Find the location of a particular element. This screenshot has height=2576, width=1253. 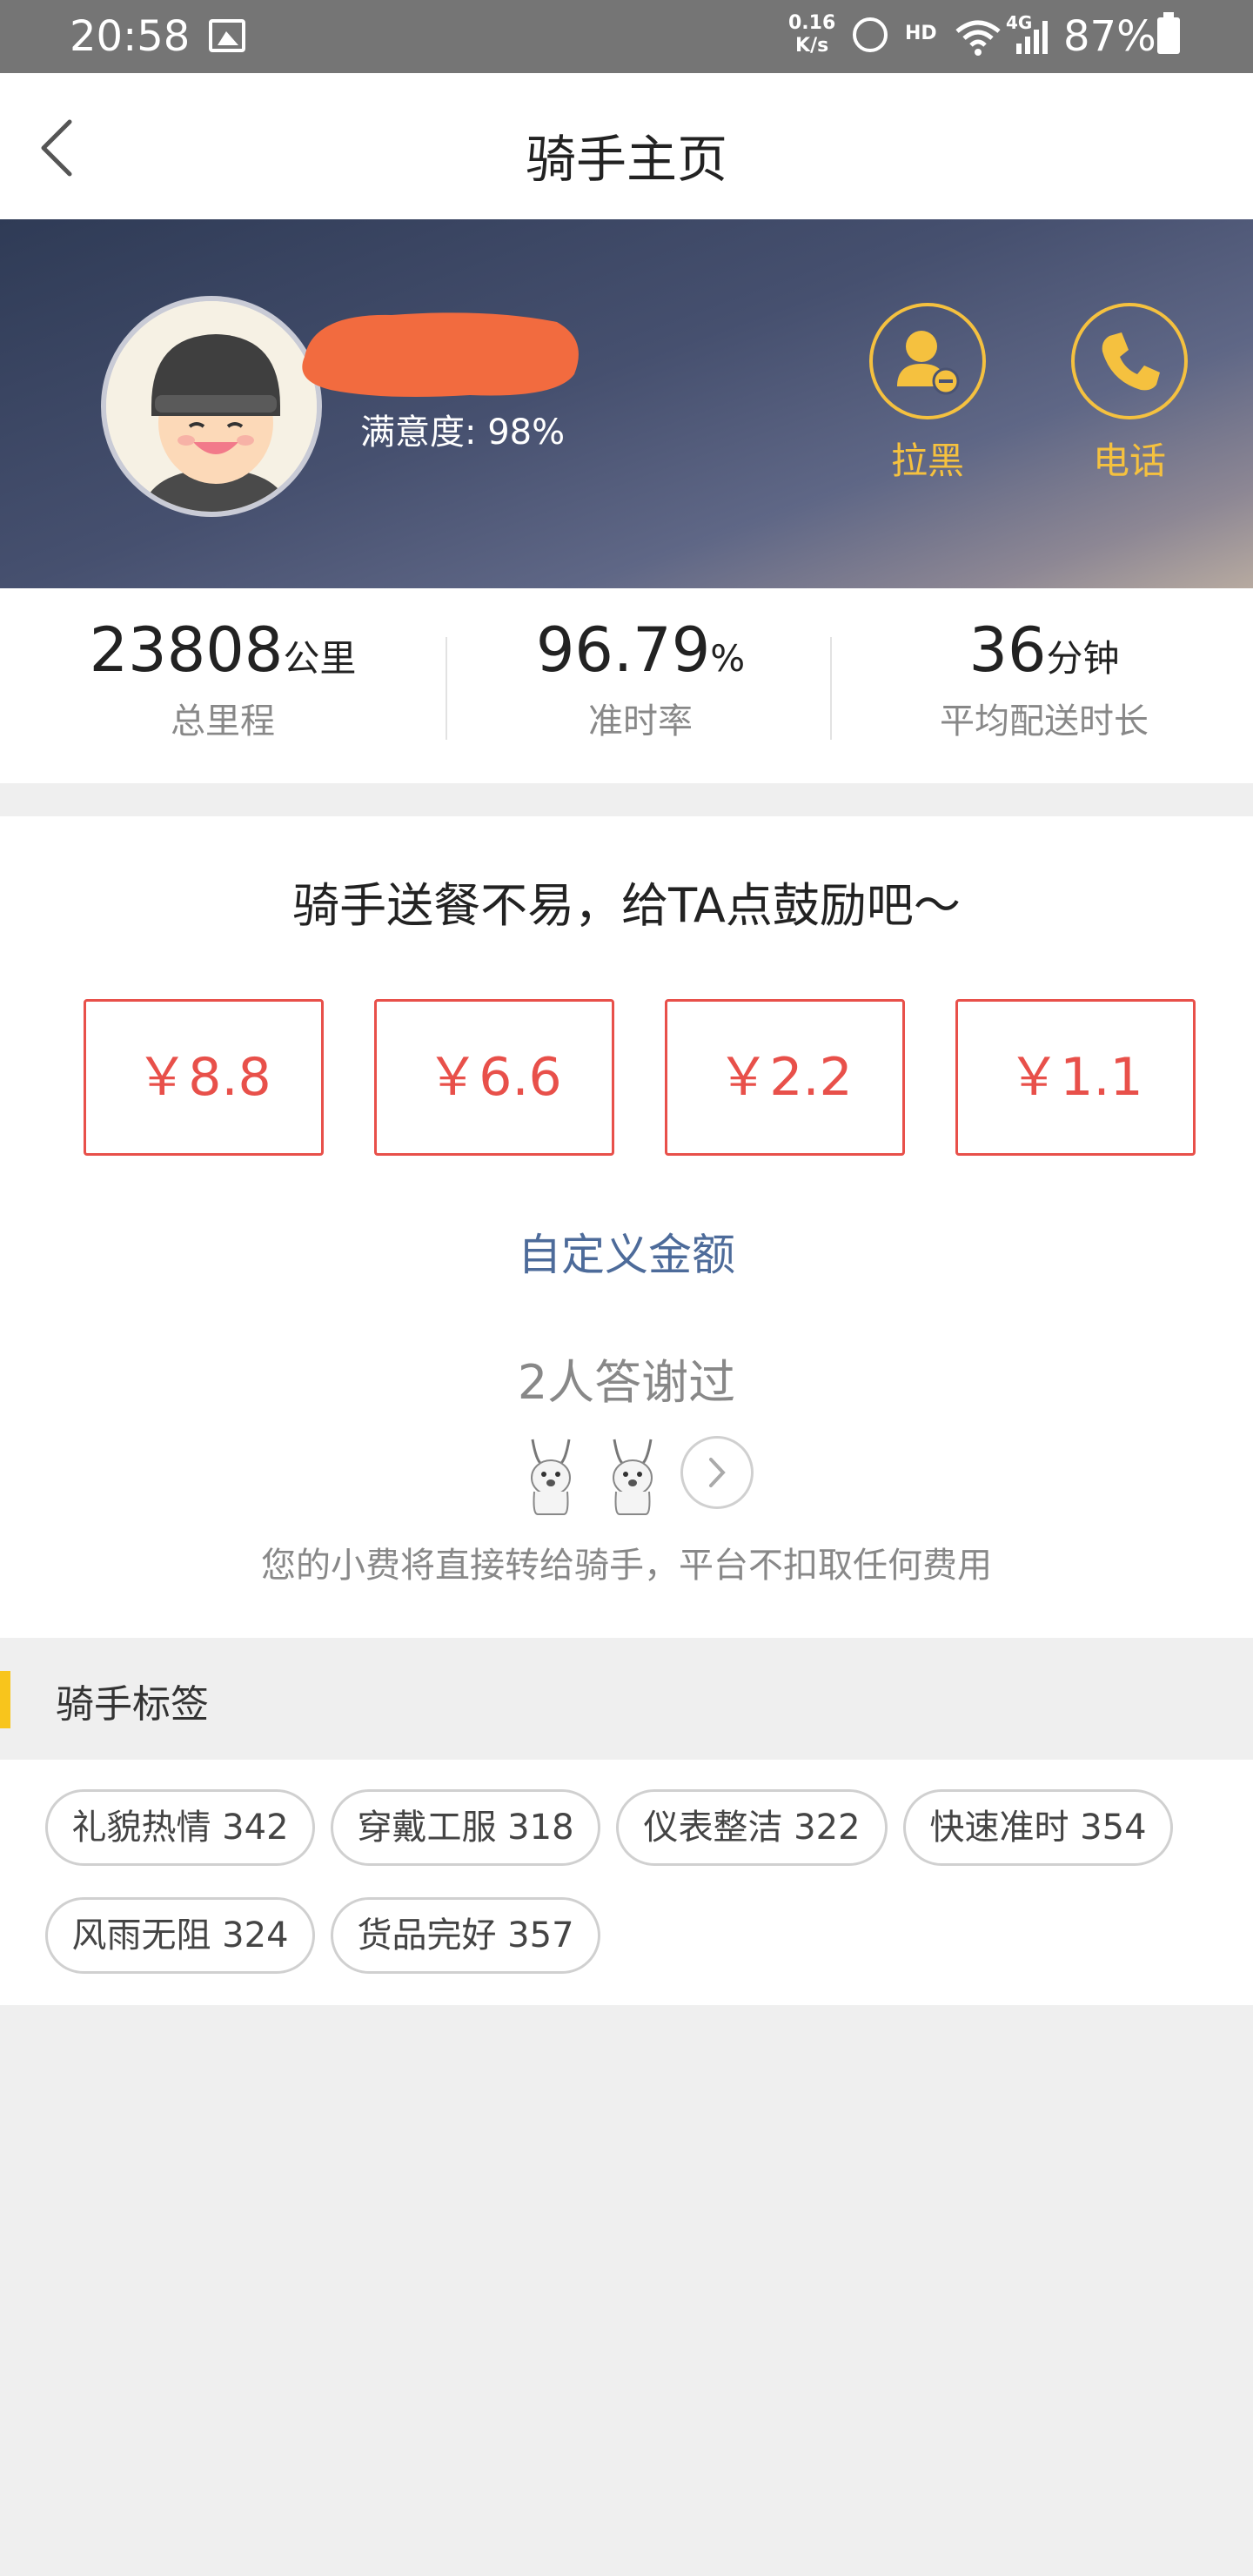

stat-total-distance: 23808公里 总里程 is located at coordinates (223, 679).